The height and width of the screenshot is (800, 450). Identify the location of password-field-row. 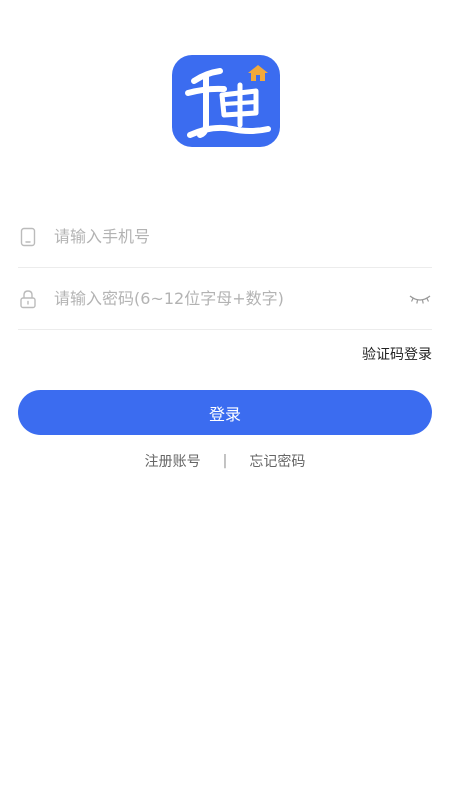
(225, 299).